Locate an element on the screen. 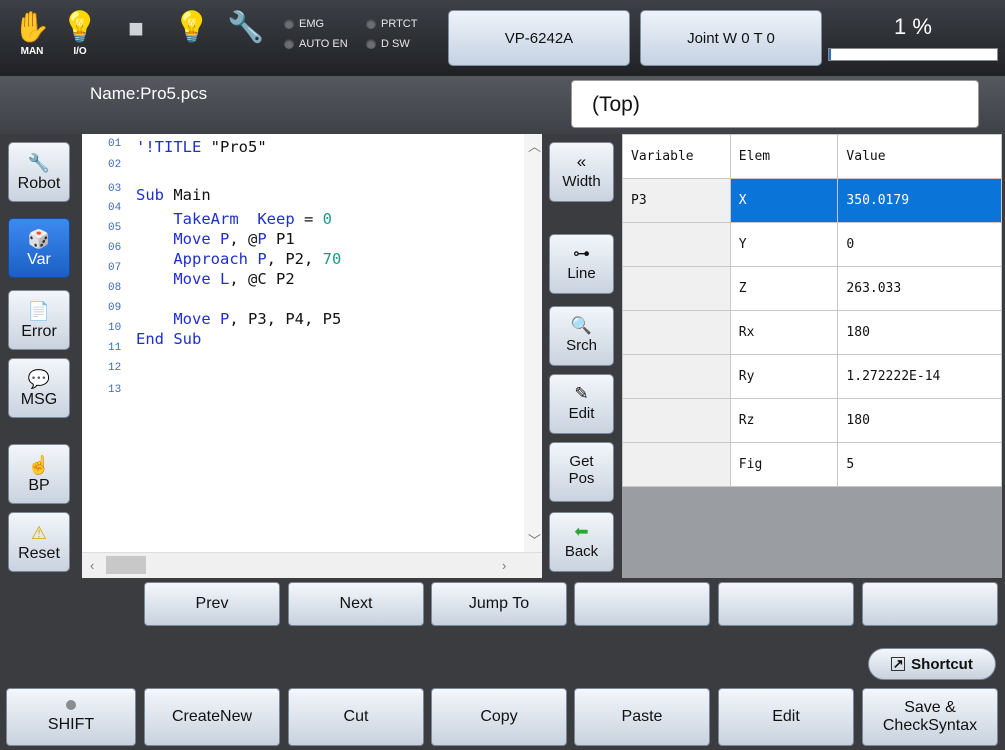  table-row: Z 263.033 is located at coordinates (812, 288).